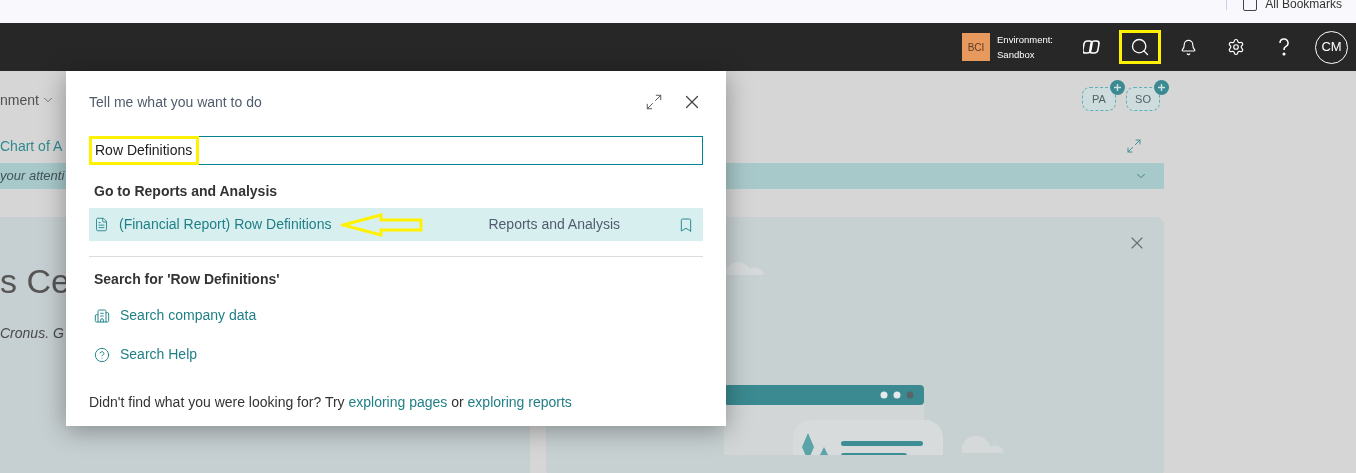 The image size is (1356, 473). I want to click on menu-dropdown: nment, so click(27, 100).